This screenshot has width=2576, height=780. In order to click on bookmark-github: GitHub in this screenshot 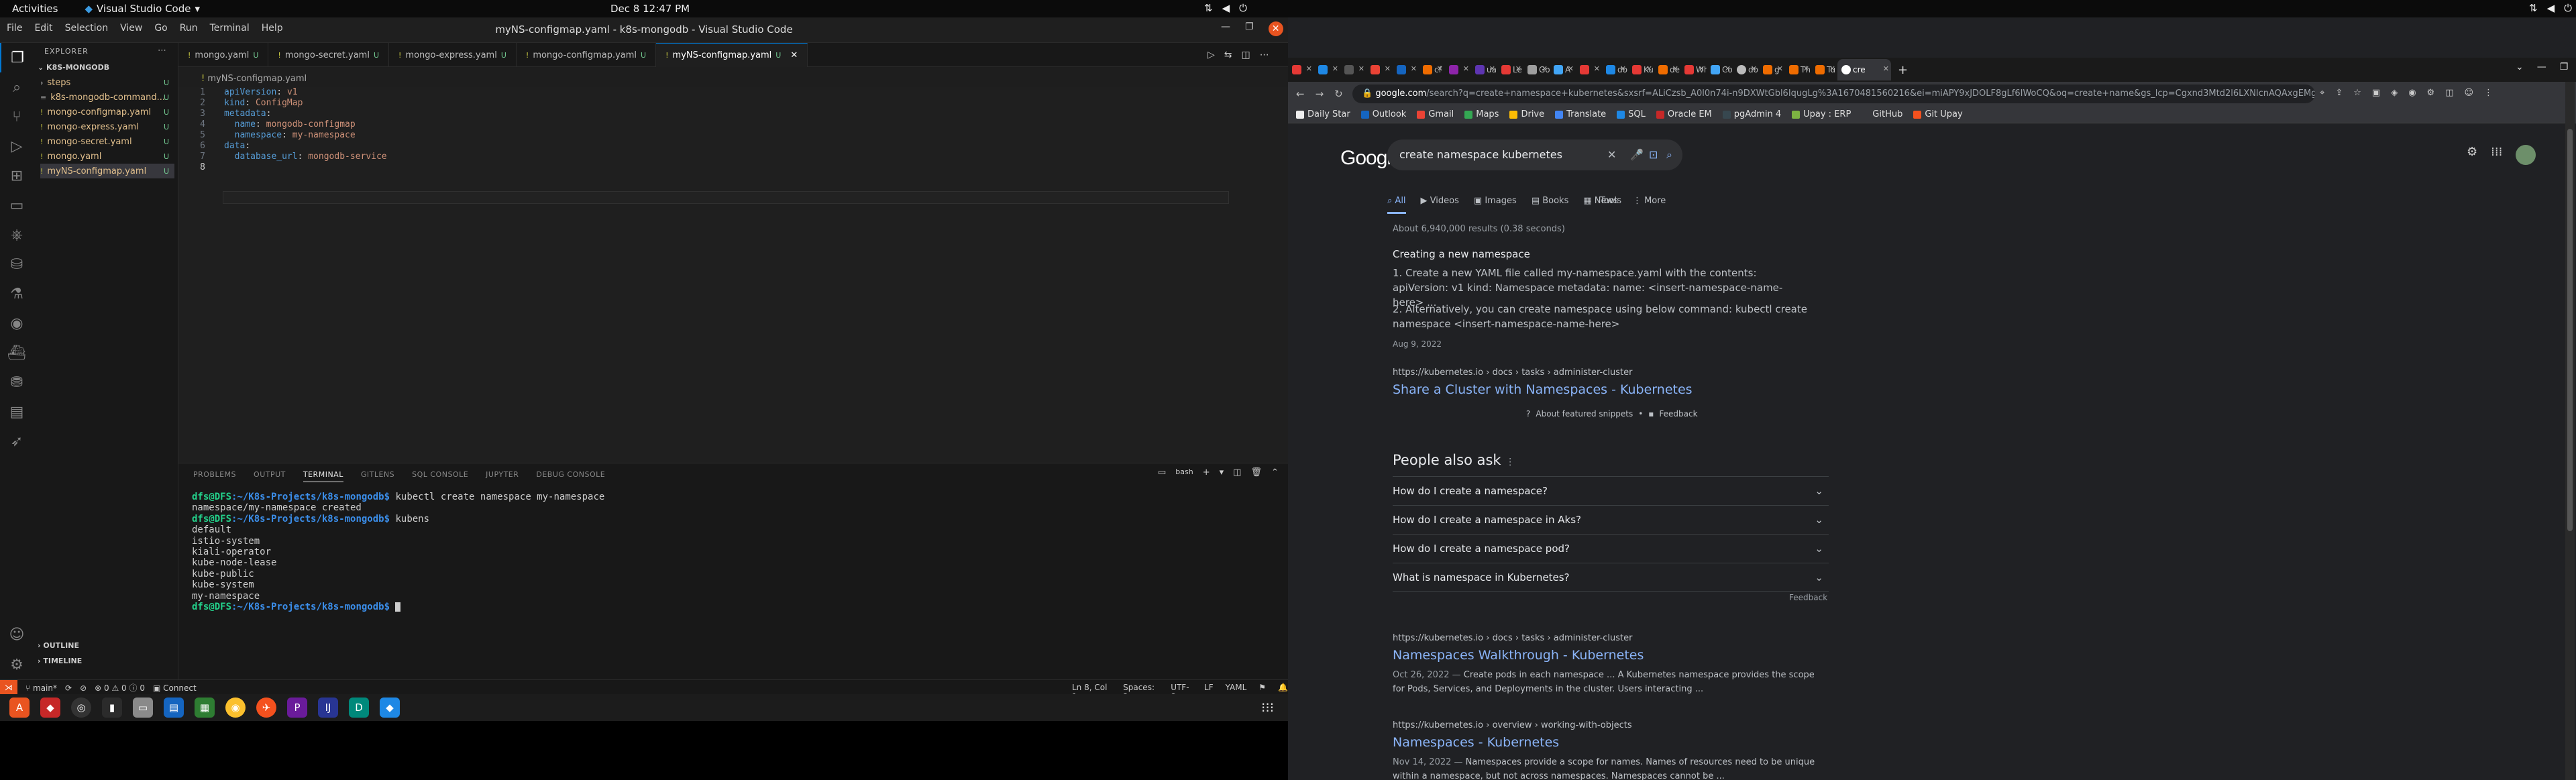, I will do `click(1887, 114)`.